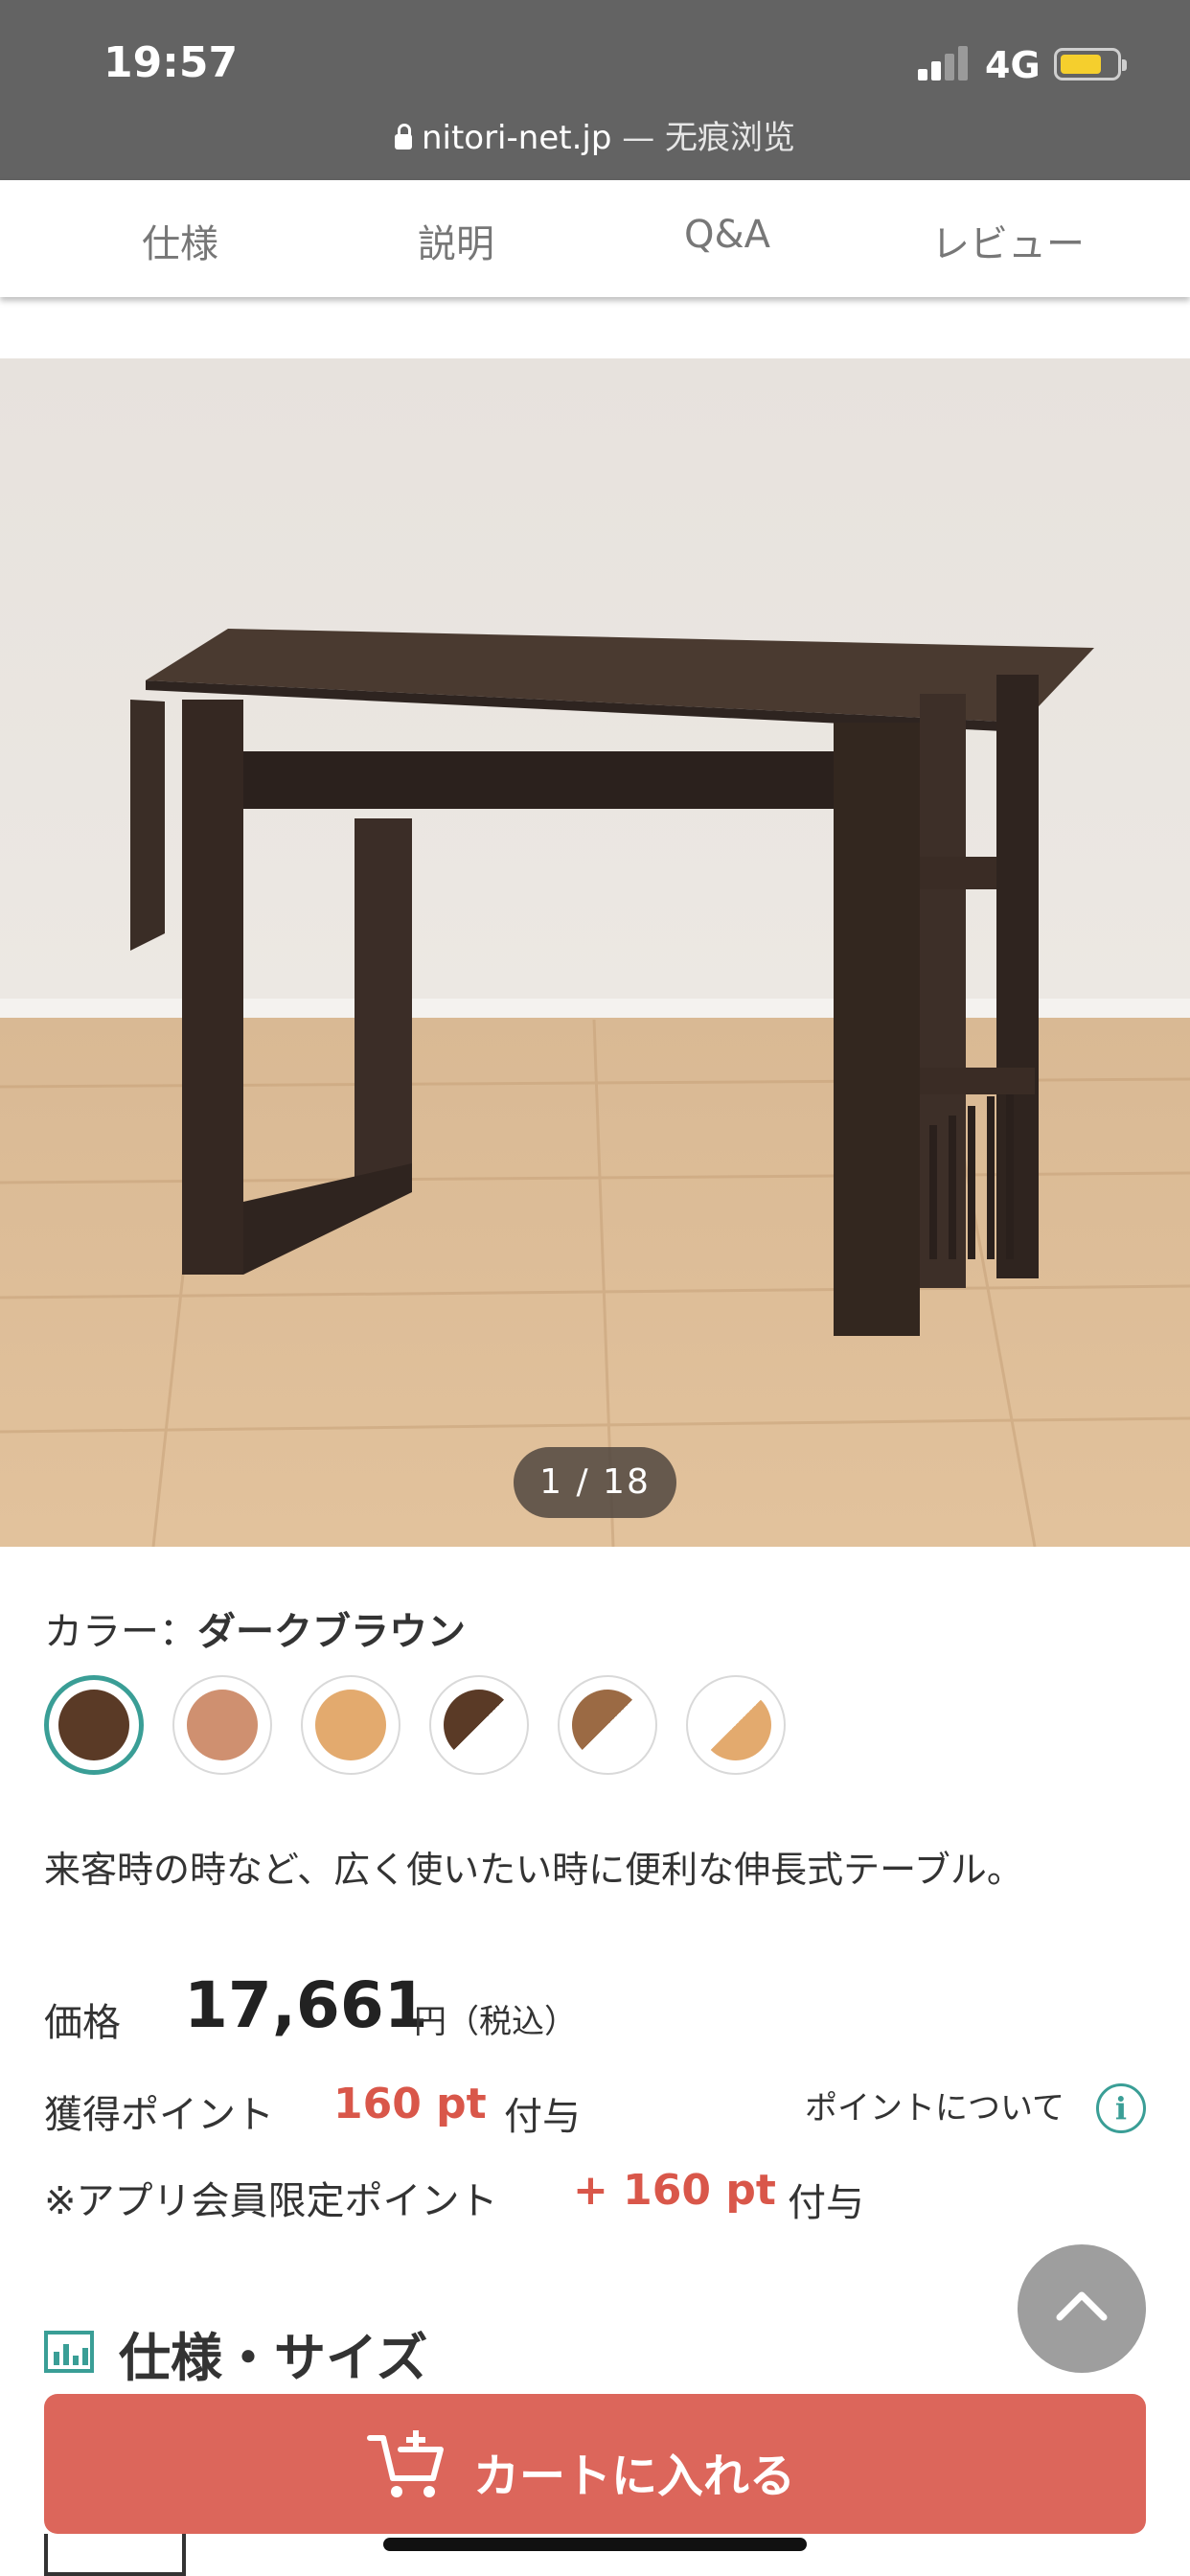 This screenshot has height=2576, width=1190. I want to click on battery-icon, so click(1091, 64).